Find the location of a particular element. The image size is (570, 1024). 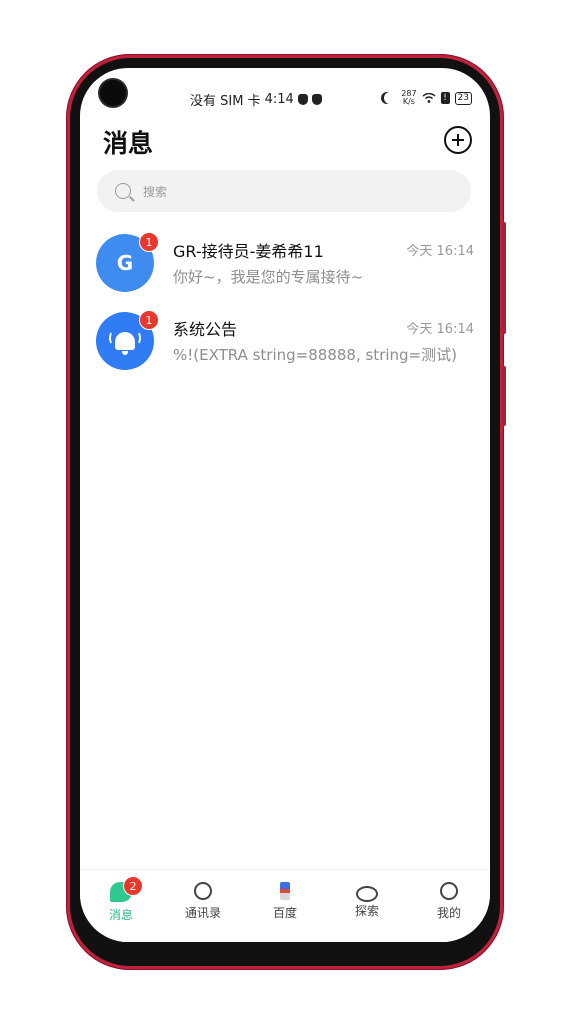

nav-label: 通讯录 is located at coordinates (202, 913).